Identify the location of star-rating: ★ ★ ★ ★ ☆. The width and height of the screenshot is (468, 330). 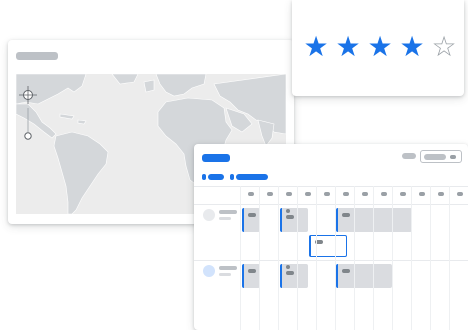
(380, 47).